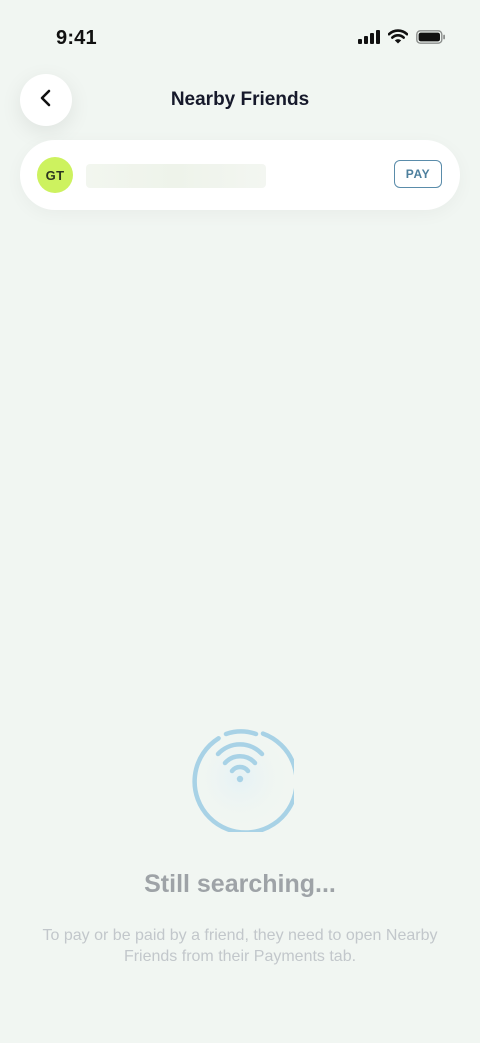 The image size is (480, 1043). I want to click on avatar: GT, so click(55, 175).